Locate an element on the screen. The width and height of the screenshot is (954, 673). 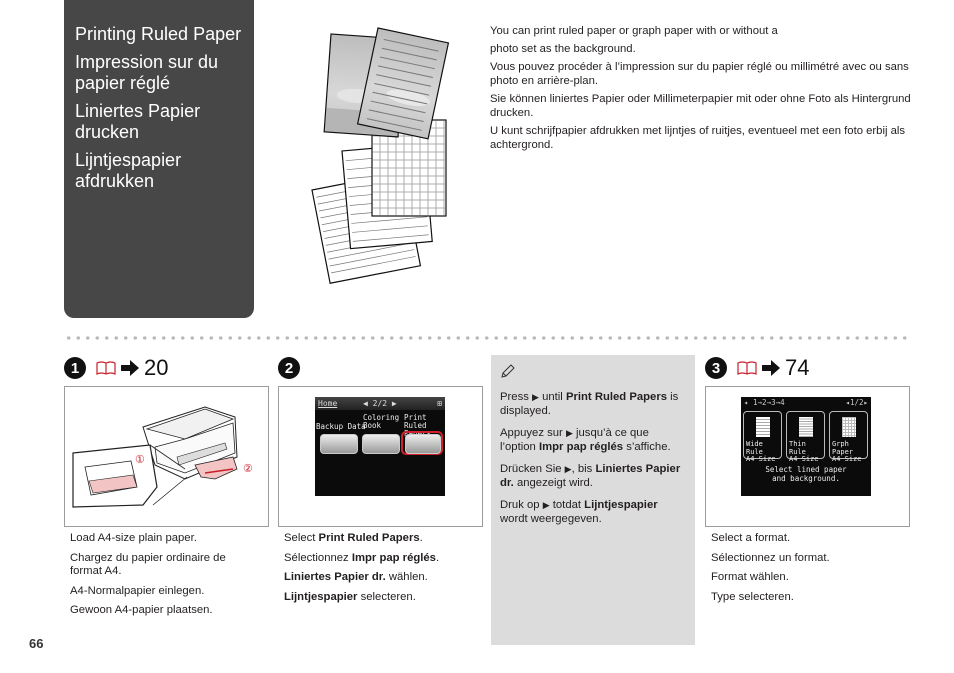
step-number-3: 3 is located at coordinates (716, 368).